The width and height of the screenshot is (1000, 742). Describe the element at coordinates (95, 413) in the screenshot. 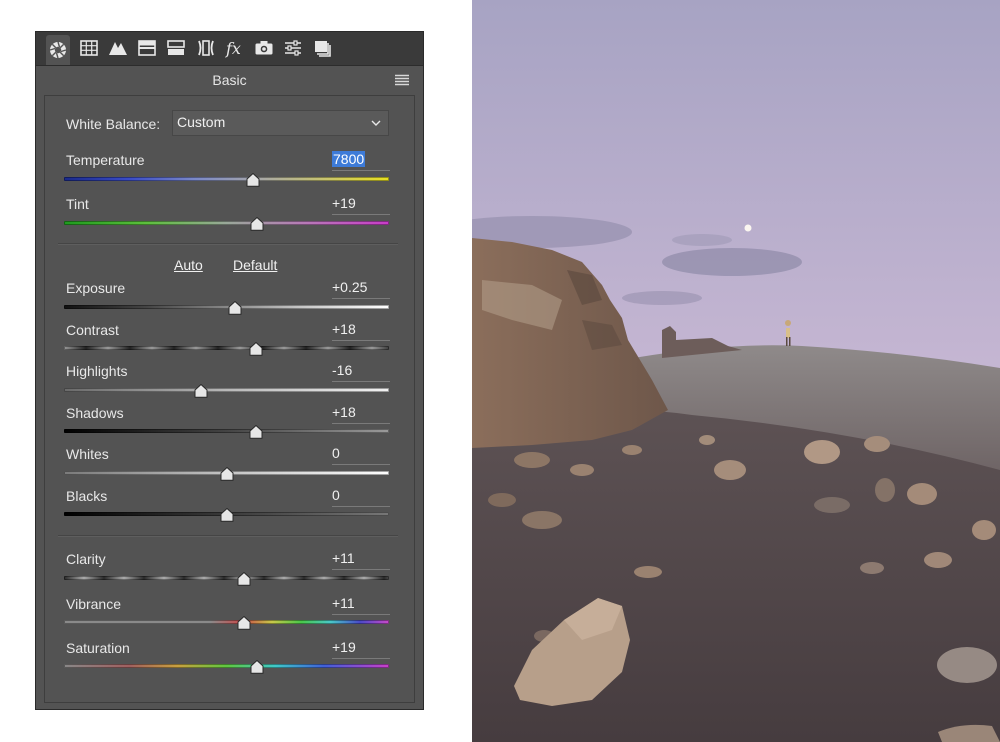

I see `shadows-label: Shadows` at that location.